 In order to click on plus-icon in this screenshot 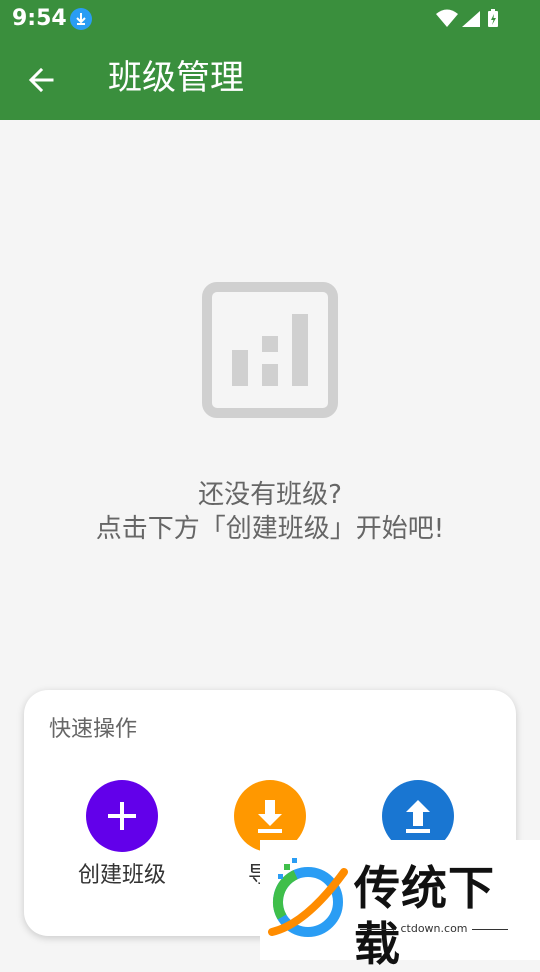, I will do `click(122, 816)`.